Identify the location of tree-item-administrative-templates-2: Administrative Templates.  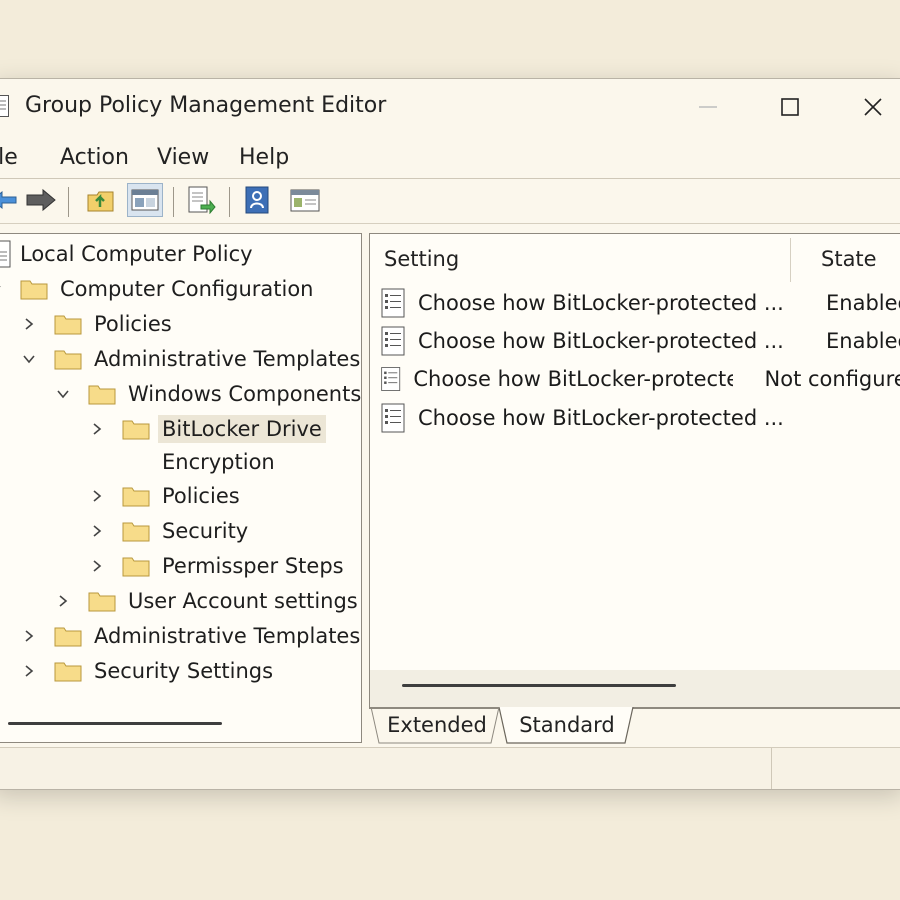
(190, 636).